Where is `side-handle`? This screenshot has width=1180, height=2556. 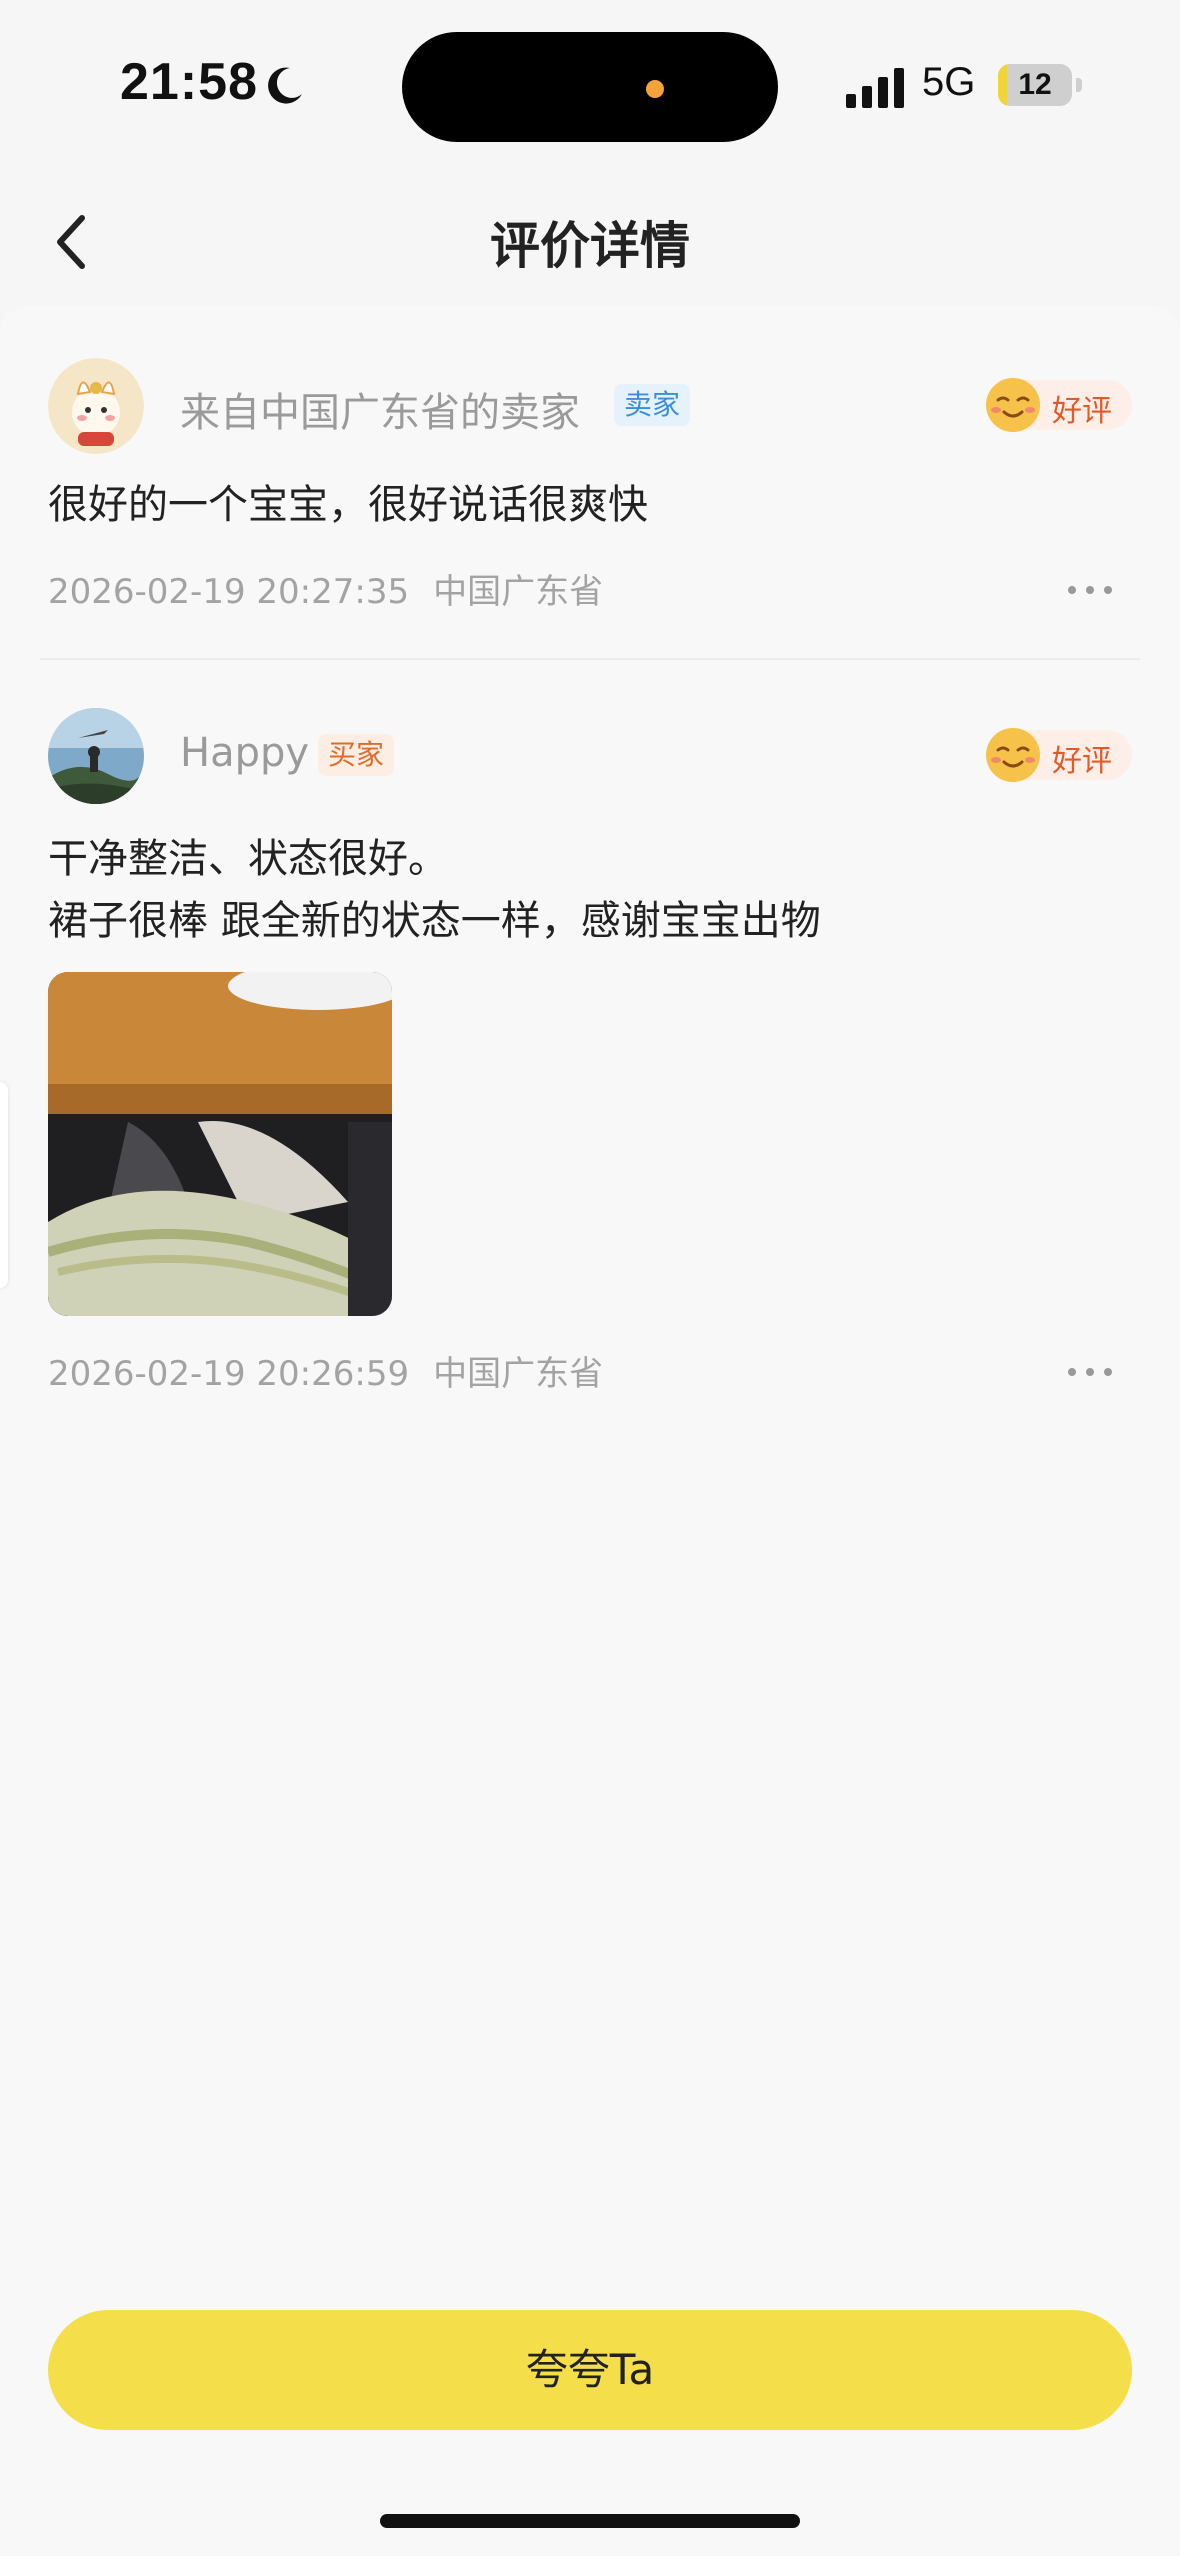
side-handle is located at coordinates (4, 1185).